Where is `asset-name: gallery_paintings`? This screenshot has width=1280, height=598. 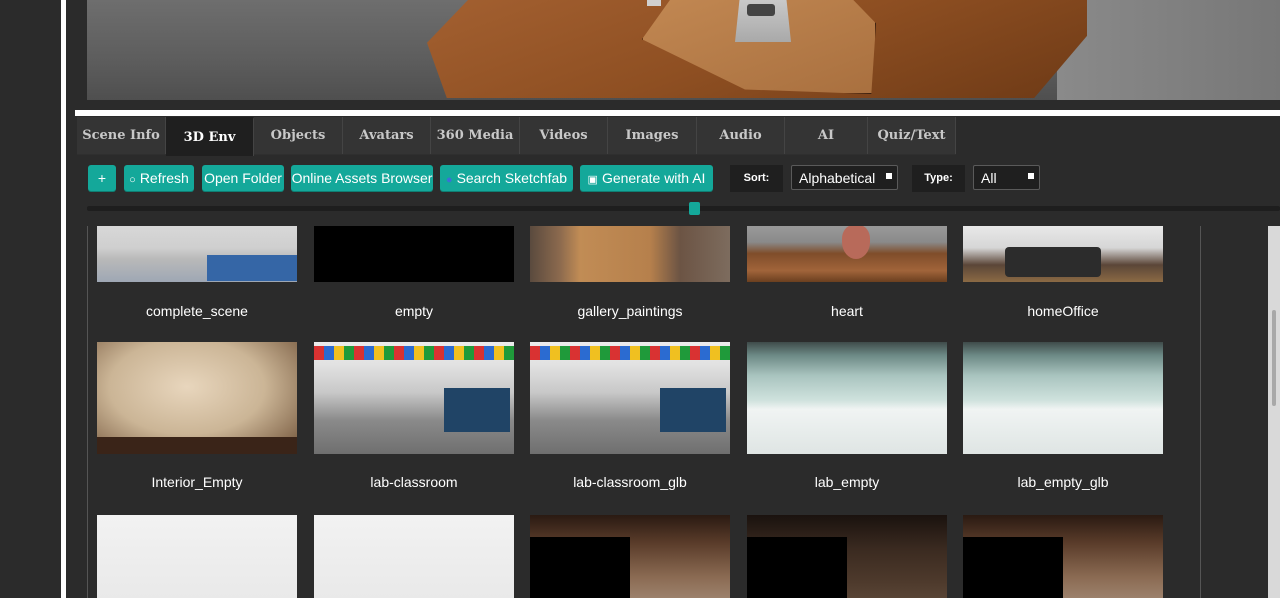
asset-name: gallery_paintings is located at coordinates (630, 311).